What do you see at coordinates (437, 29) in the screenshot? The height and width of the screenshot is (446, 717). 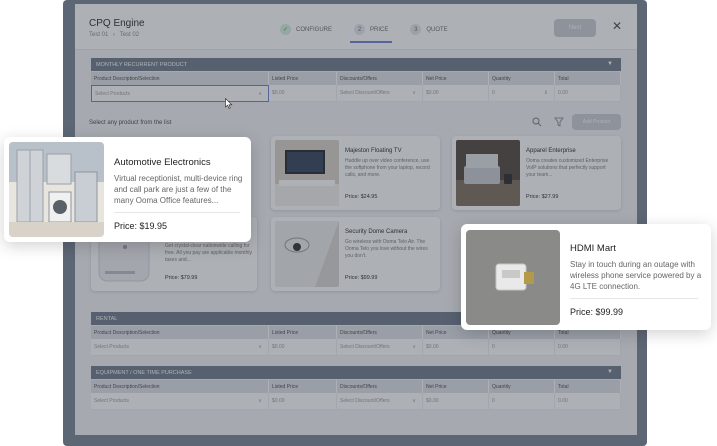 I see `step-label: QUOTE` at bounding box center [437, 29].